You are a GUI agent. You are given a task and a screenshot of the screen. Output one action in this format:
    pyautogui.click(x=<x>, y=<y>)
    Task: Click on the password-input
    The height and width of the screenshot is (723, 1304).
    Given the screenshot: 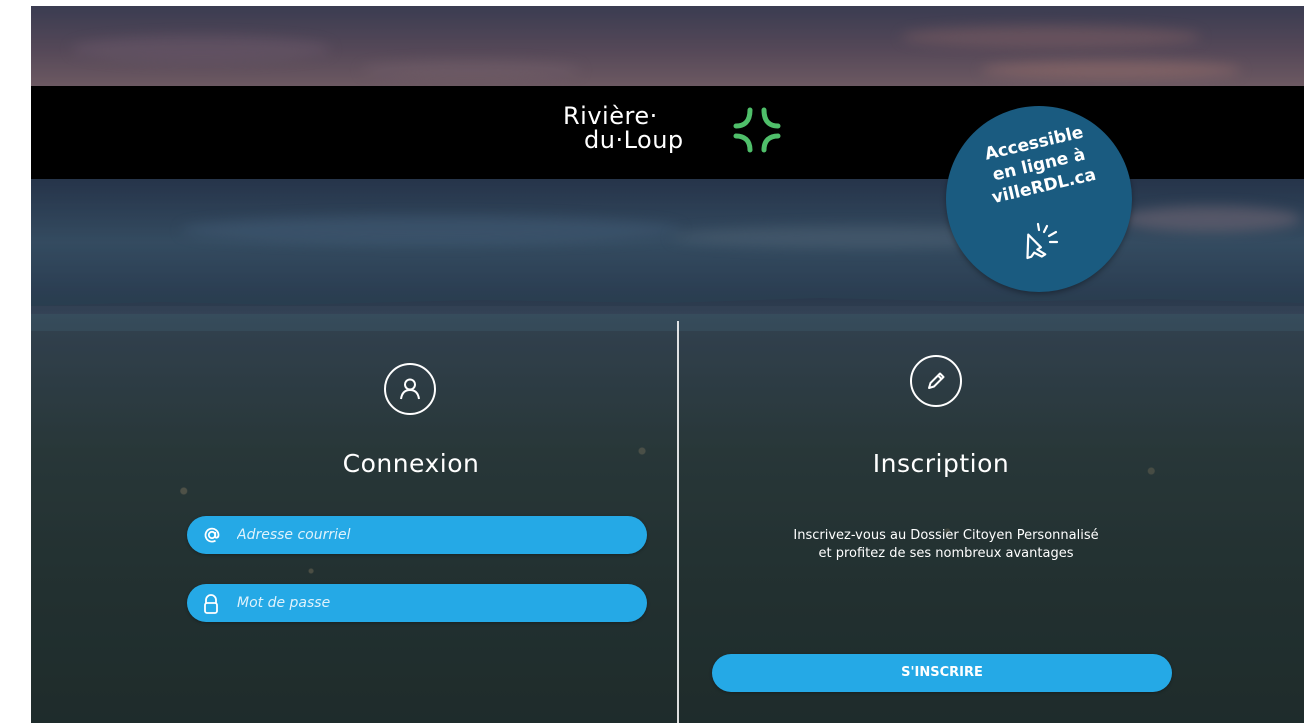 What is the action you would take?
    pyautogui.click(x=427, y=603)
    